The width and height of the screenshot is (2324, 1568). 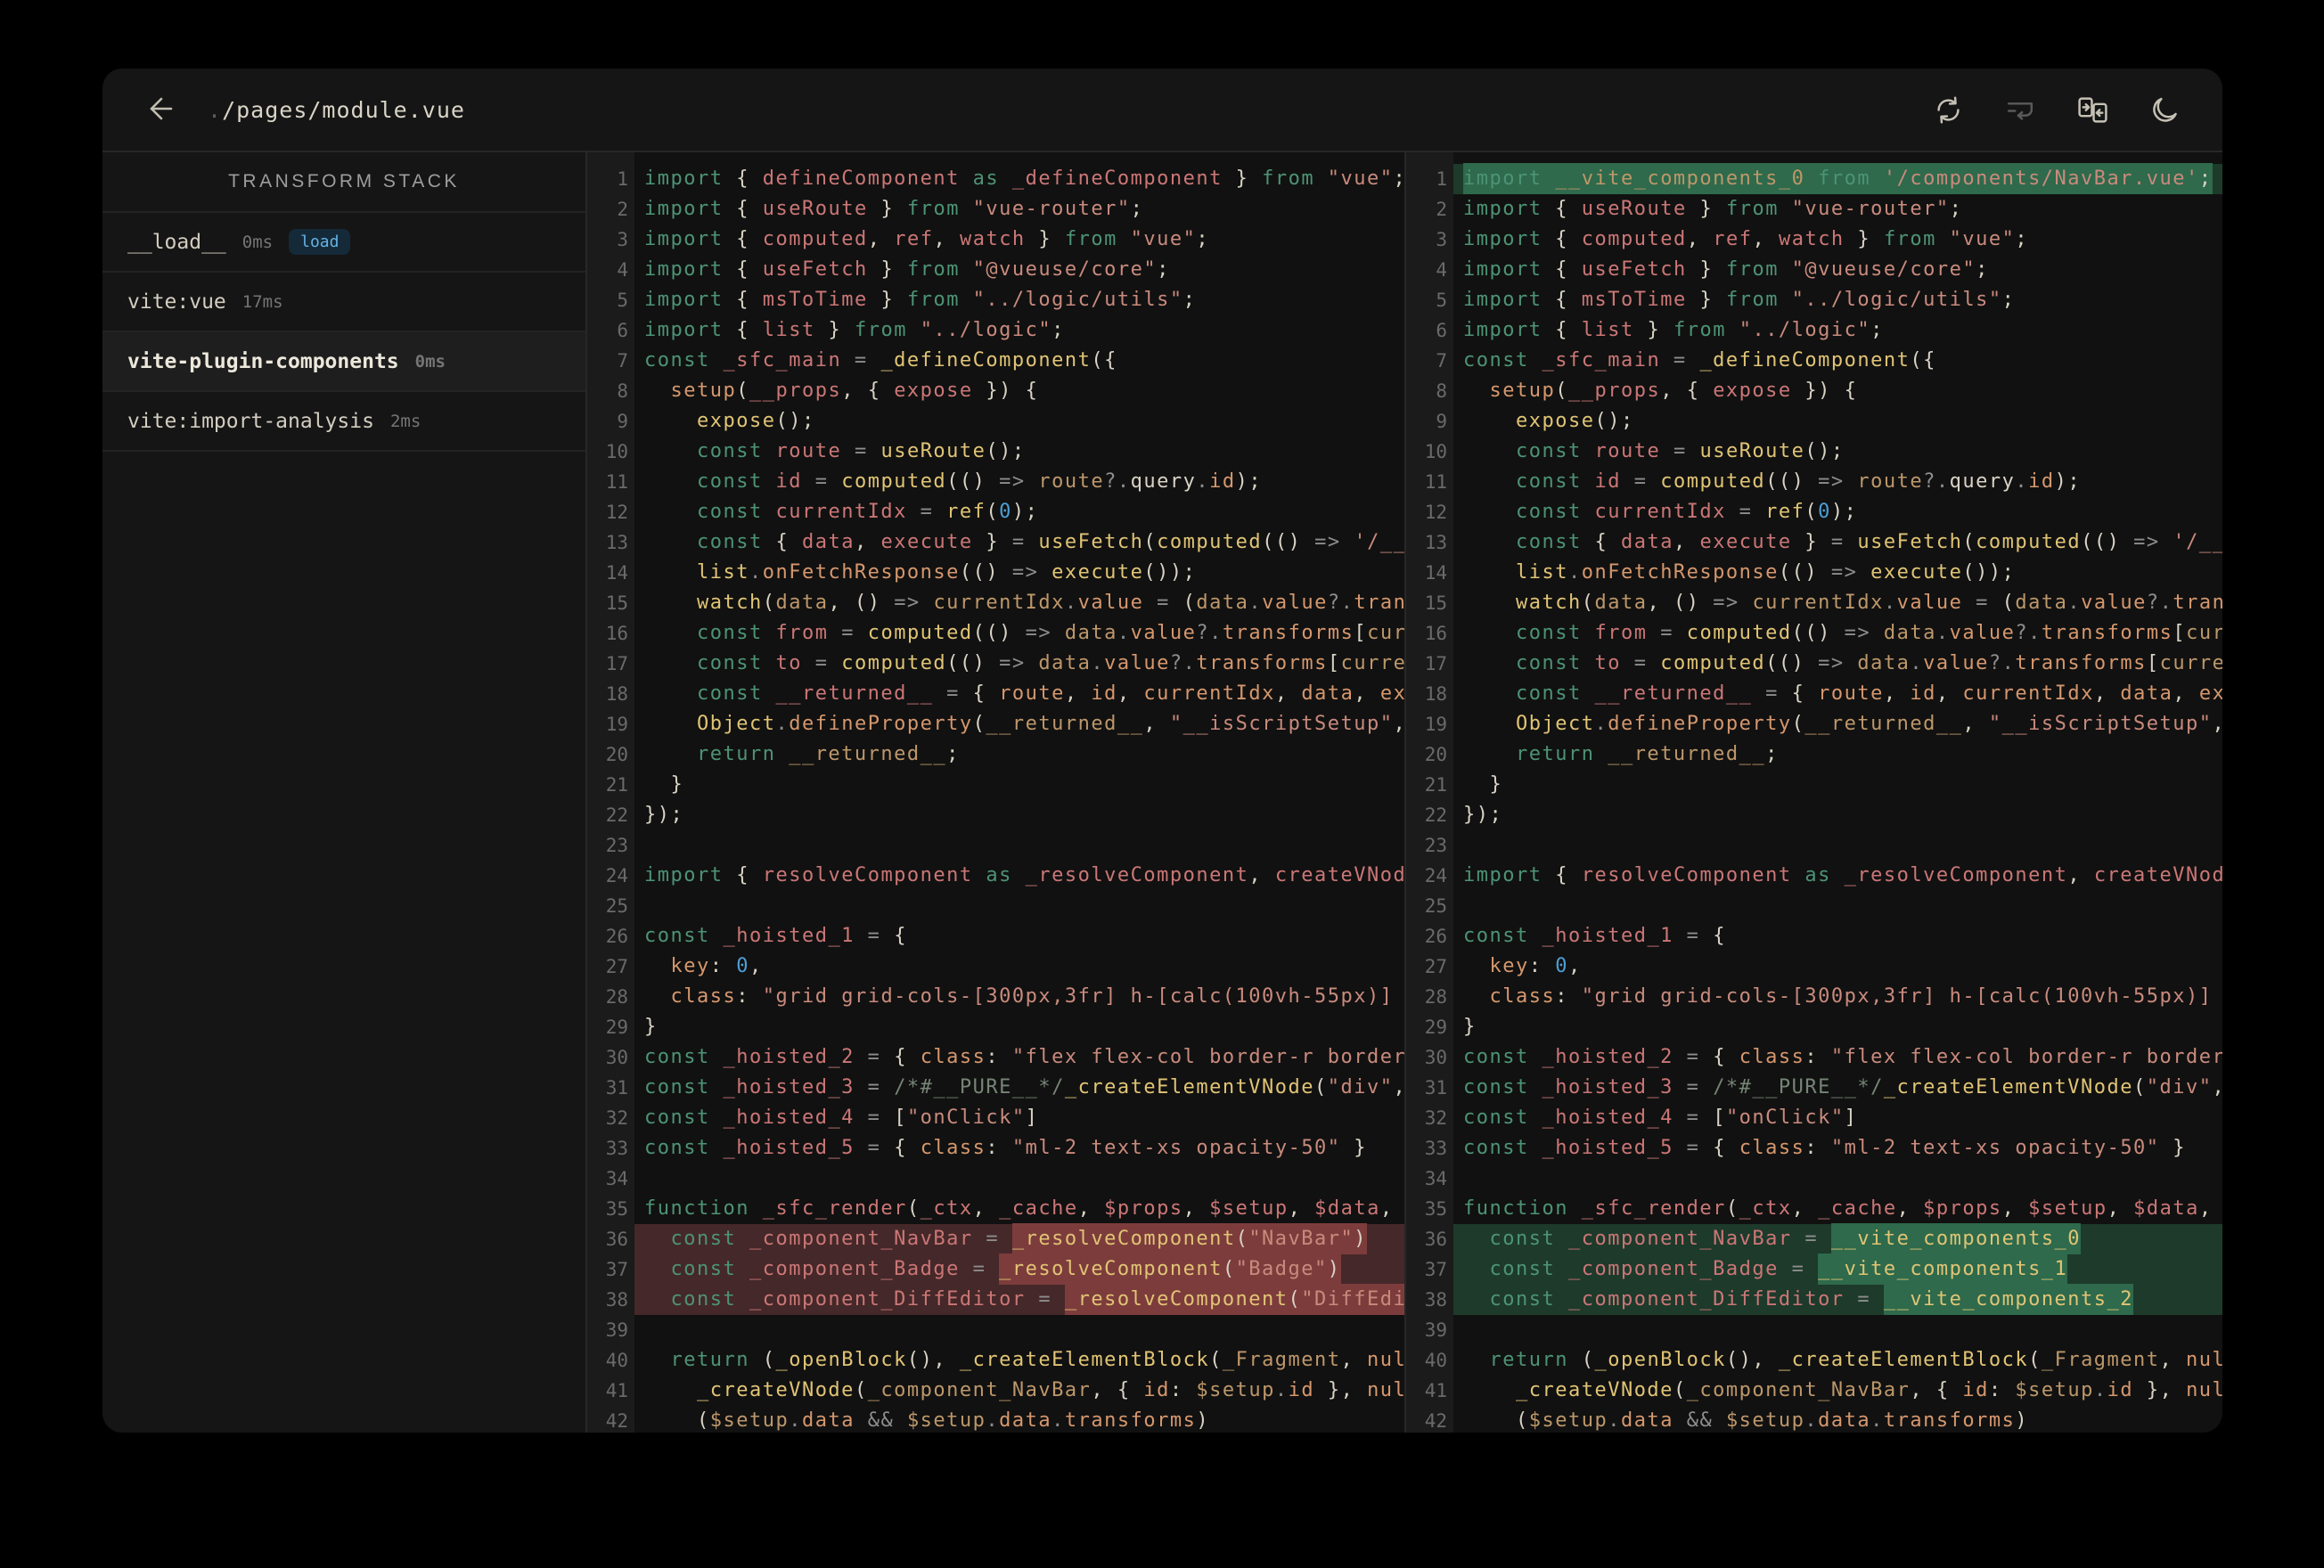 I want to click on code-line: const _hoisted_1 = {, so click(x=775, y=936).